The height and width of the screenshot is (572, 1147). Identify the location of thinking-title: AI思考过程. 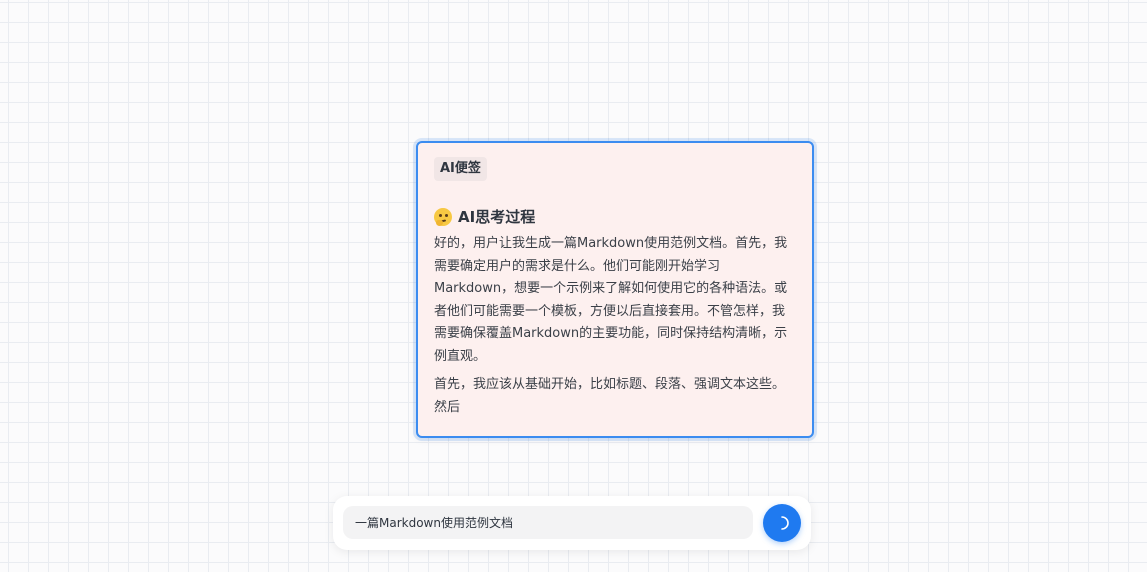
(497, 217).